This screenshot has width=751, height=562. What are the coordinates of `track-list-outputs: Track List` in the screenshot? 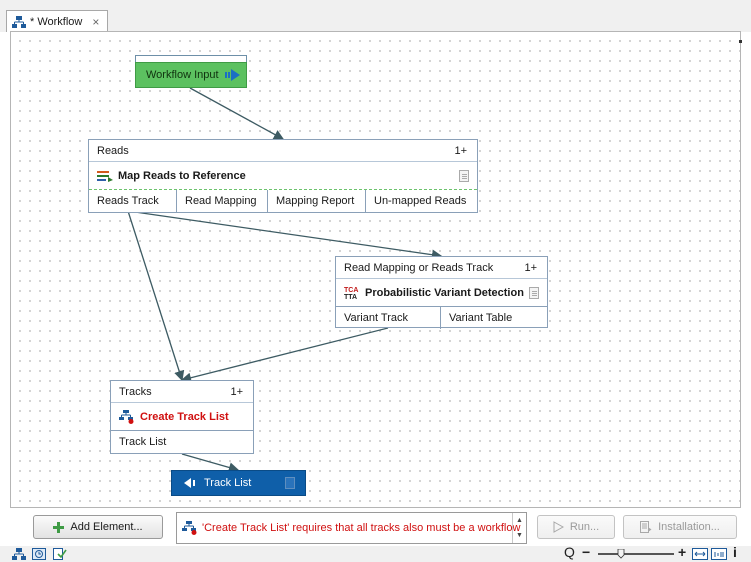 It's located at (182, 442).